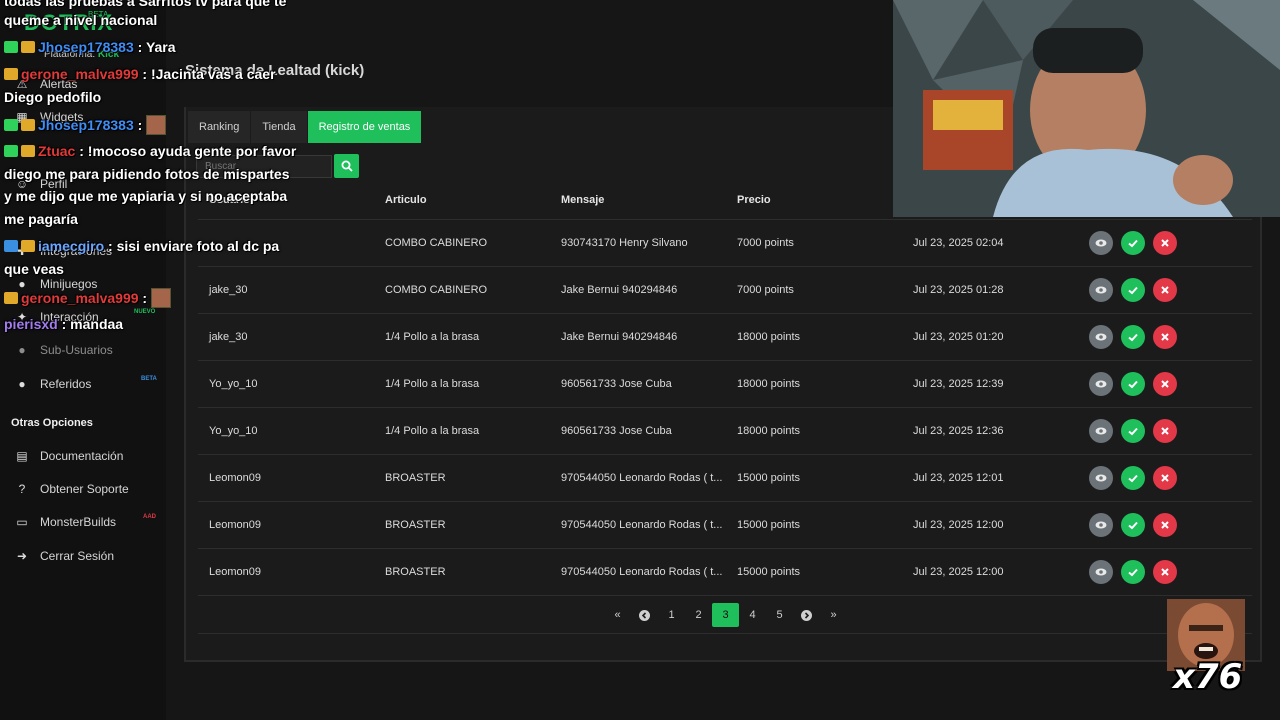 Image resolution: width=1280 pixels, height=720 pixels. I want to click on chat-line: pierisxd : mandaa, so click(63, 324).